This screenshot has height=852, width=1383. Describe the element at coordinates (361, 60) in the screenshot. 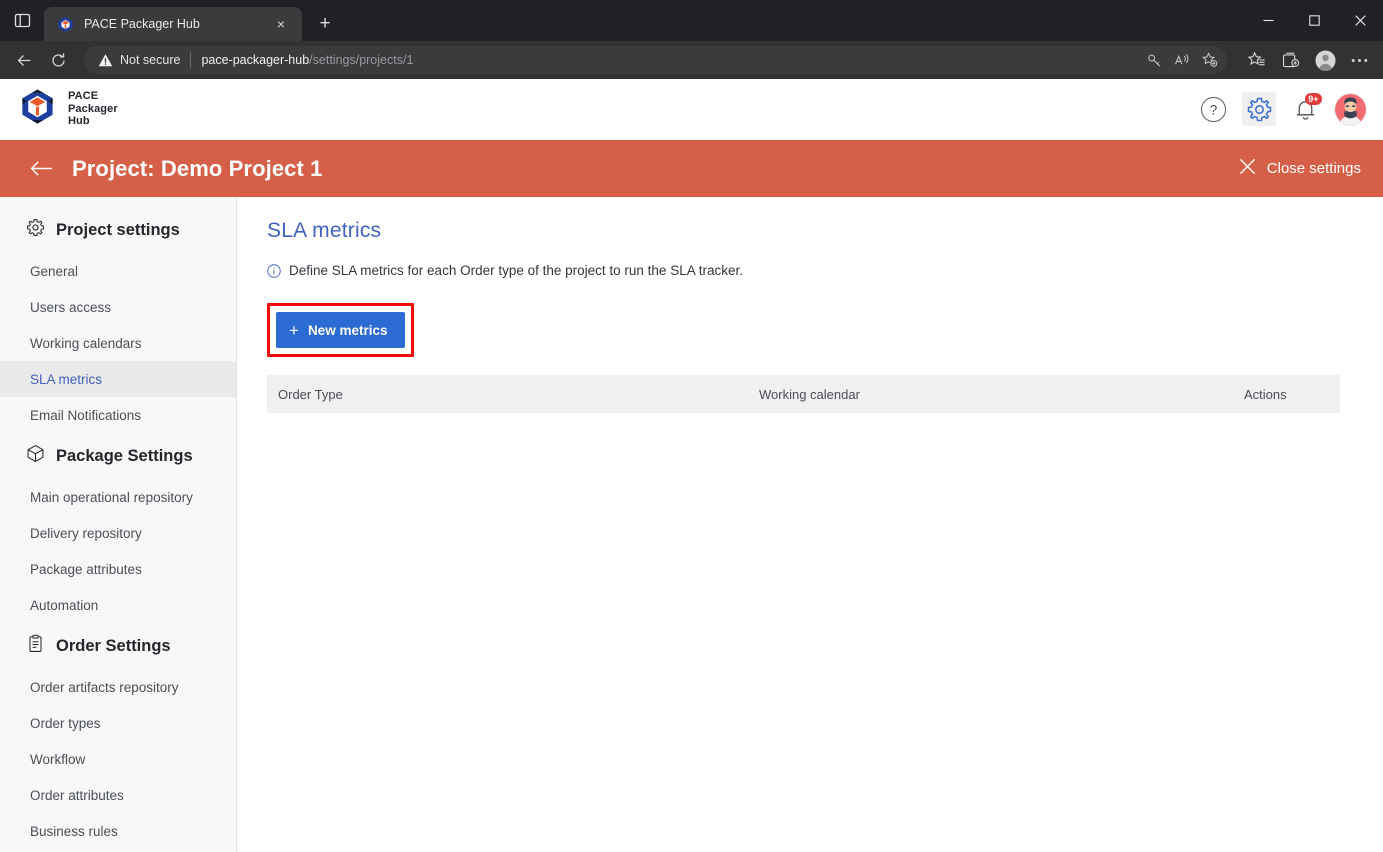

I see `url-path: /settings/projects/1` at that location.